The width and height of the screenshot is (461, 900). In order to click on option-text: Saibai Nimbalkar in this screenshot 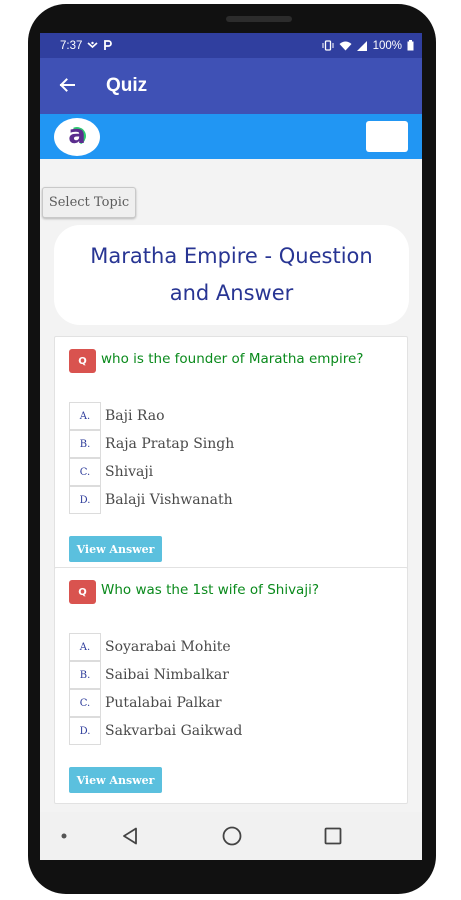, I will do `click(167, 675)`.